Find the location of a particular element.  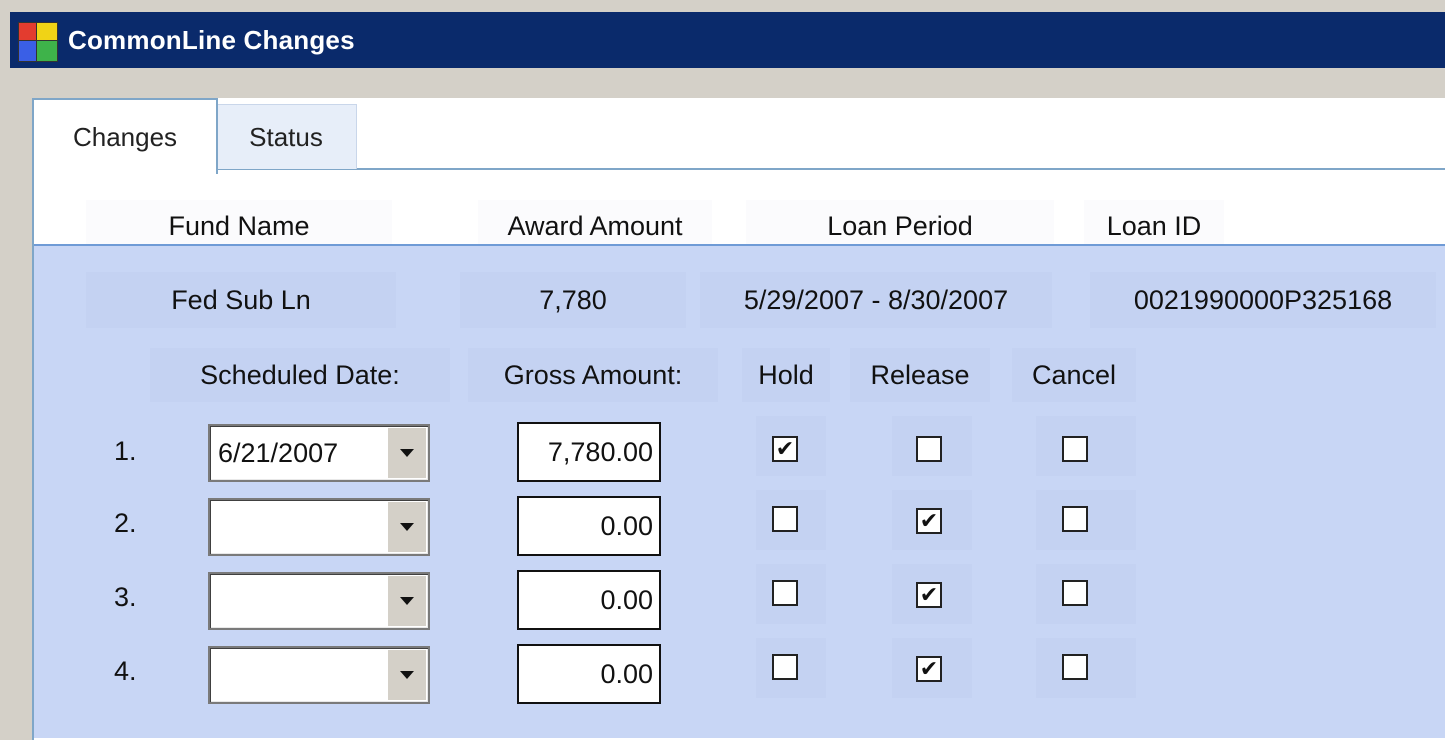

disbursement-number: 1. is located at coordinates (125, 451).